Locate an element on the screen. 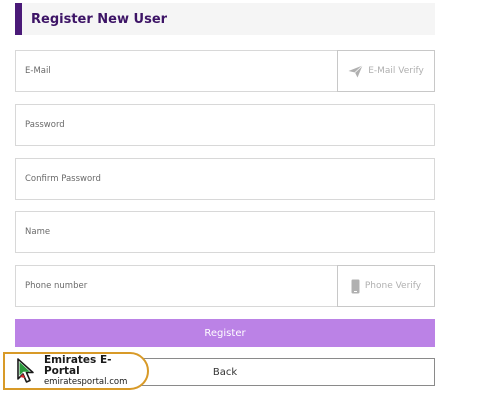  mobile-phone-icon is located at coordinates (355, 286).